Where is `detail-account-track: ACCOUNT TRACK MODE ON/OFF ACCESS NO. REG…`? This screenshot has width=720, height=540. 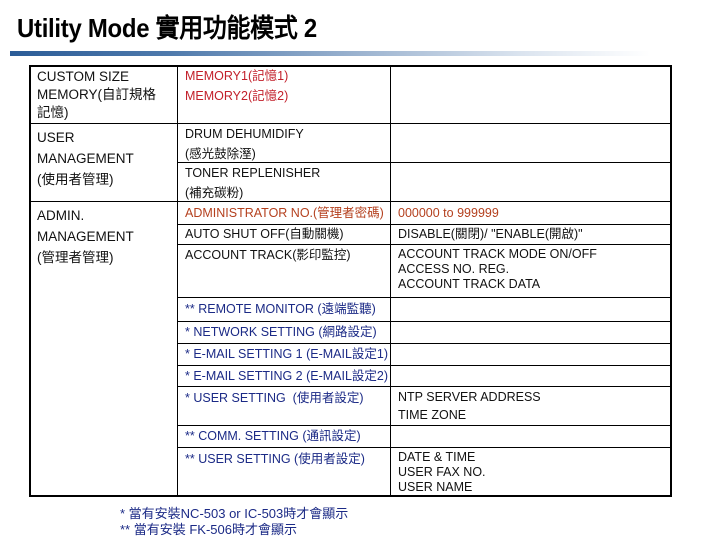
detail-account-track: ACCOUNT TRACK MODE ON/OFF ACCESS NO. REG… is located at coordinates (497, 269).